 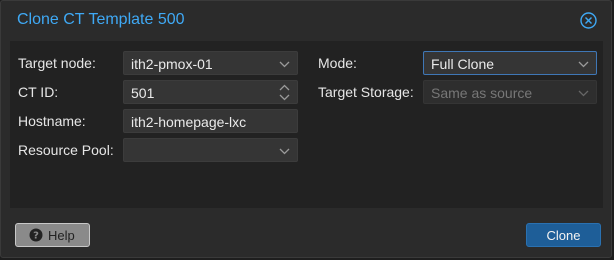 What do you see at coordinates (101, 19) in the screenshot?
I see `dialog-title: Clone CT Template 500` at bounding box center [101, 19].